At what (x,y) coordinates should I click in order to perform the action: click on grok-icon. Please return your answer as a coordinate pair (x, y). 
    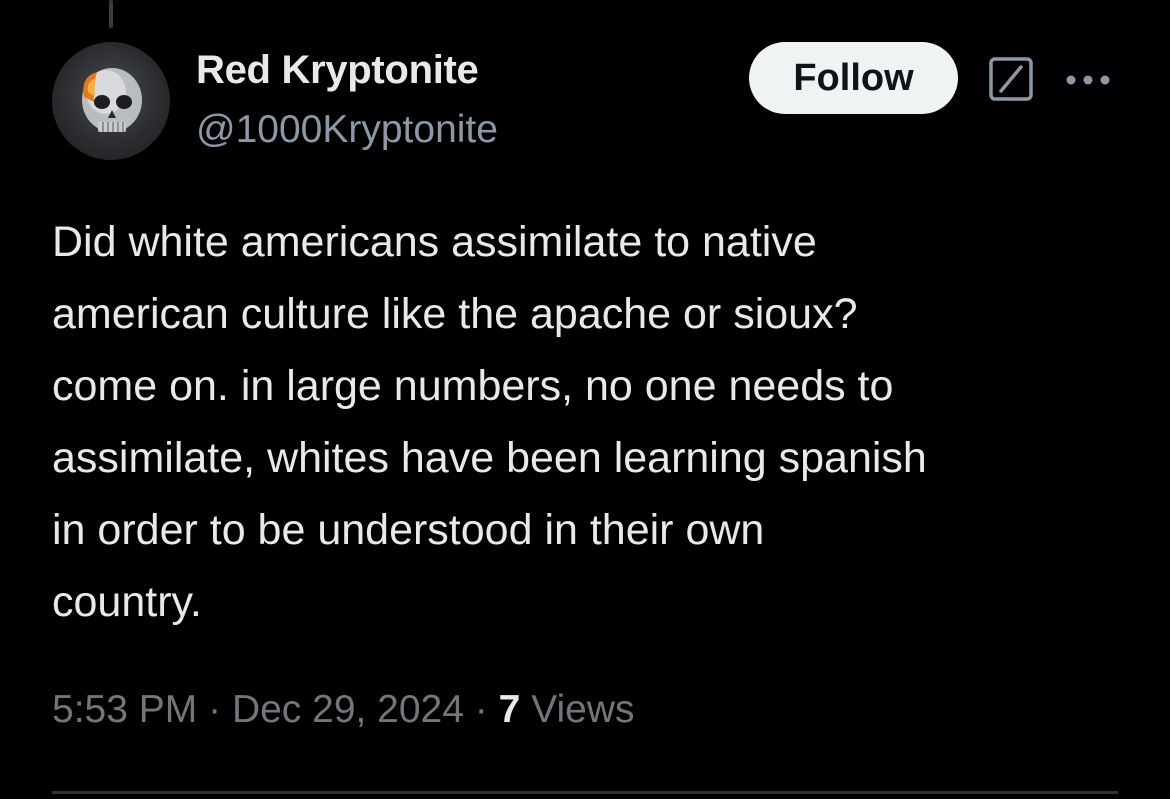
    Looking at the image, I should click on (1011, 79).